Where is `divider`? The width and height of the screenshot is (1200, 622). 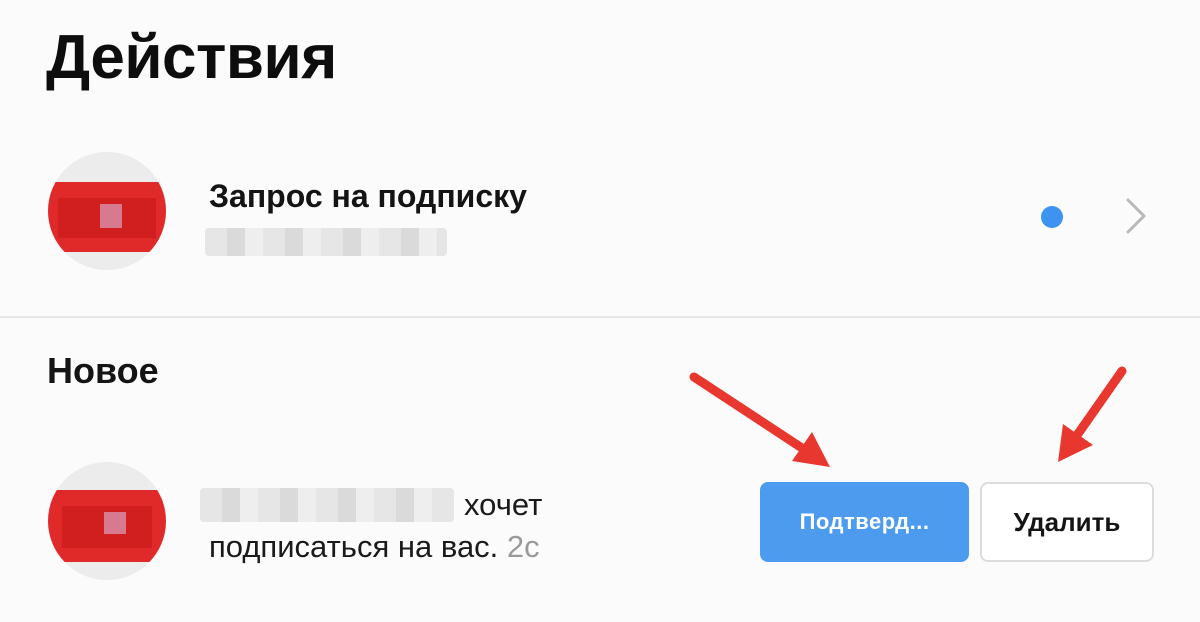
divider is located at coordinates (600, 317).